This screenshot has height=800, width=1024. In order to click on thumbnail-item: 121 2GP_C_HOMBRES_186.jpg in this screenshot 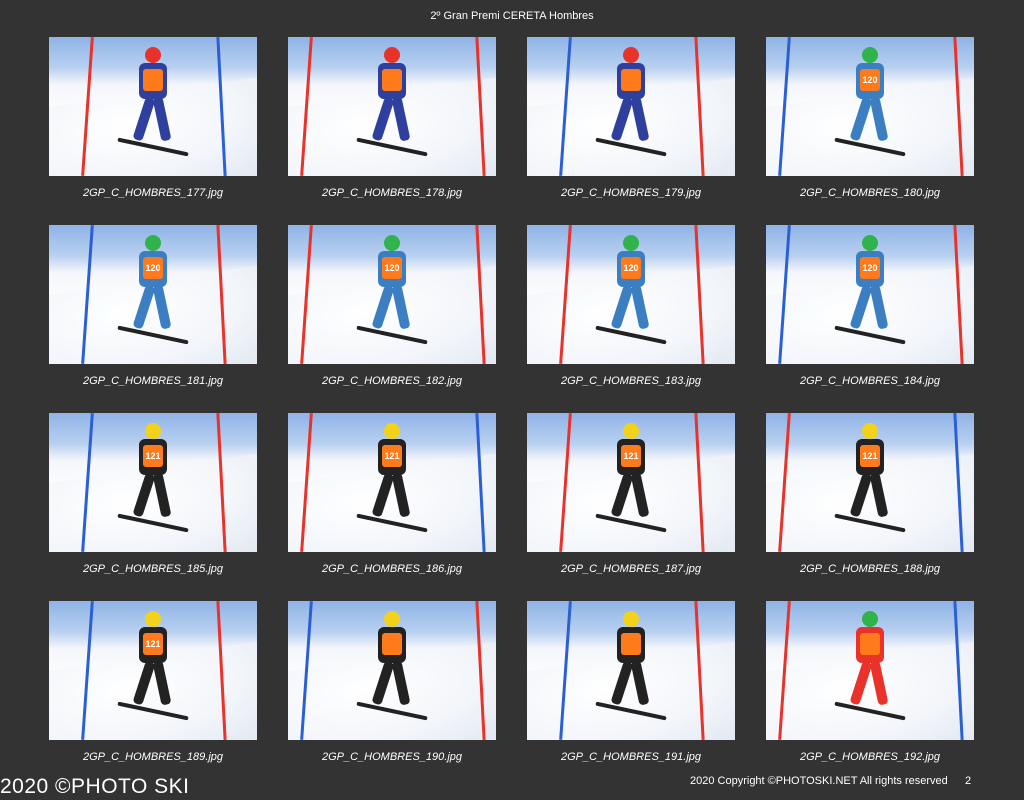, I will do `click(392, 507)`.